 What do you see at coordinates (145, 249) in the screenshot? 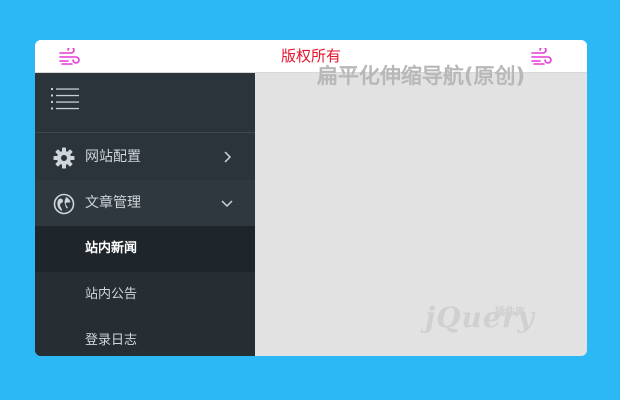
I see `submenu-item-site-news: 站内新闻` at bounding box center [145, 249].